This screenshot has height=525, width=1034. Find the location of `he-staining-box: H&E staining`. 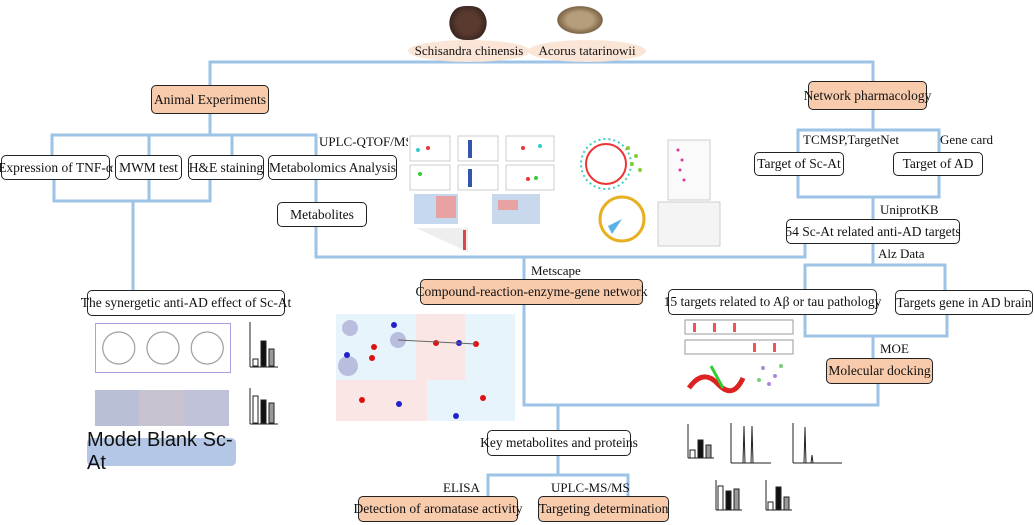

he-staining-box: H&E staining is located at coordinates (226, 167).